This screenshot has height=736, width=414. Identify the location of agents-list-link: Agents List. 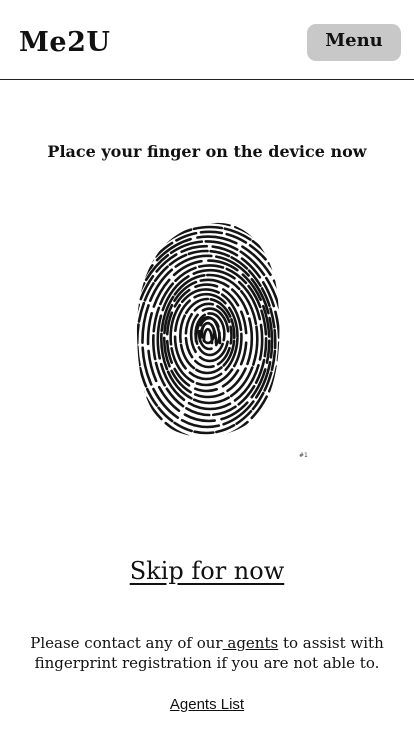
(207, 704).